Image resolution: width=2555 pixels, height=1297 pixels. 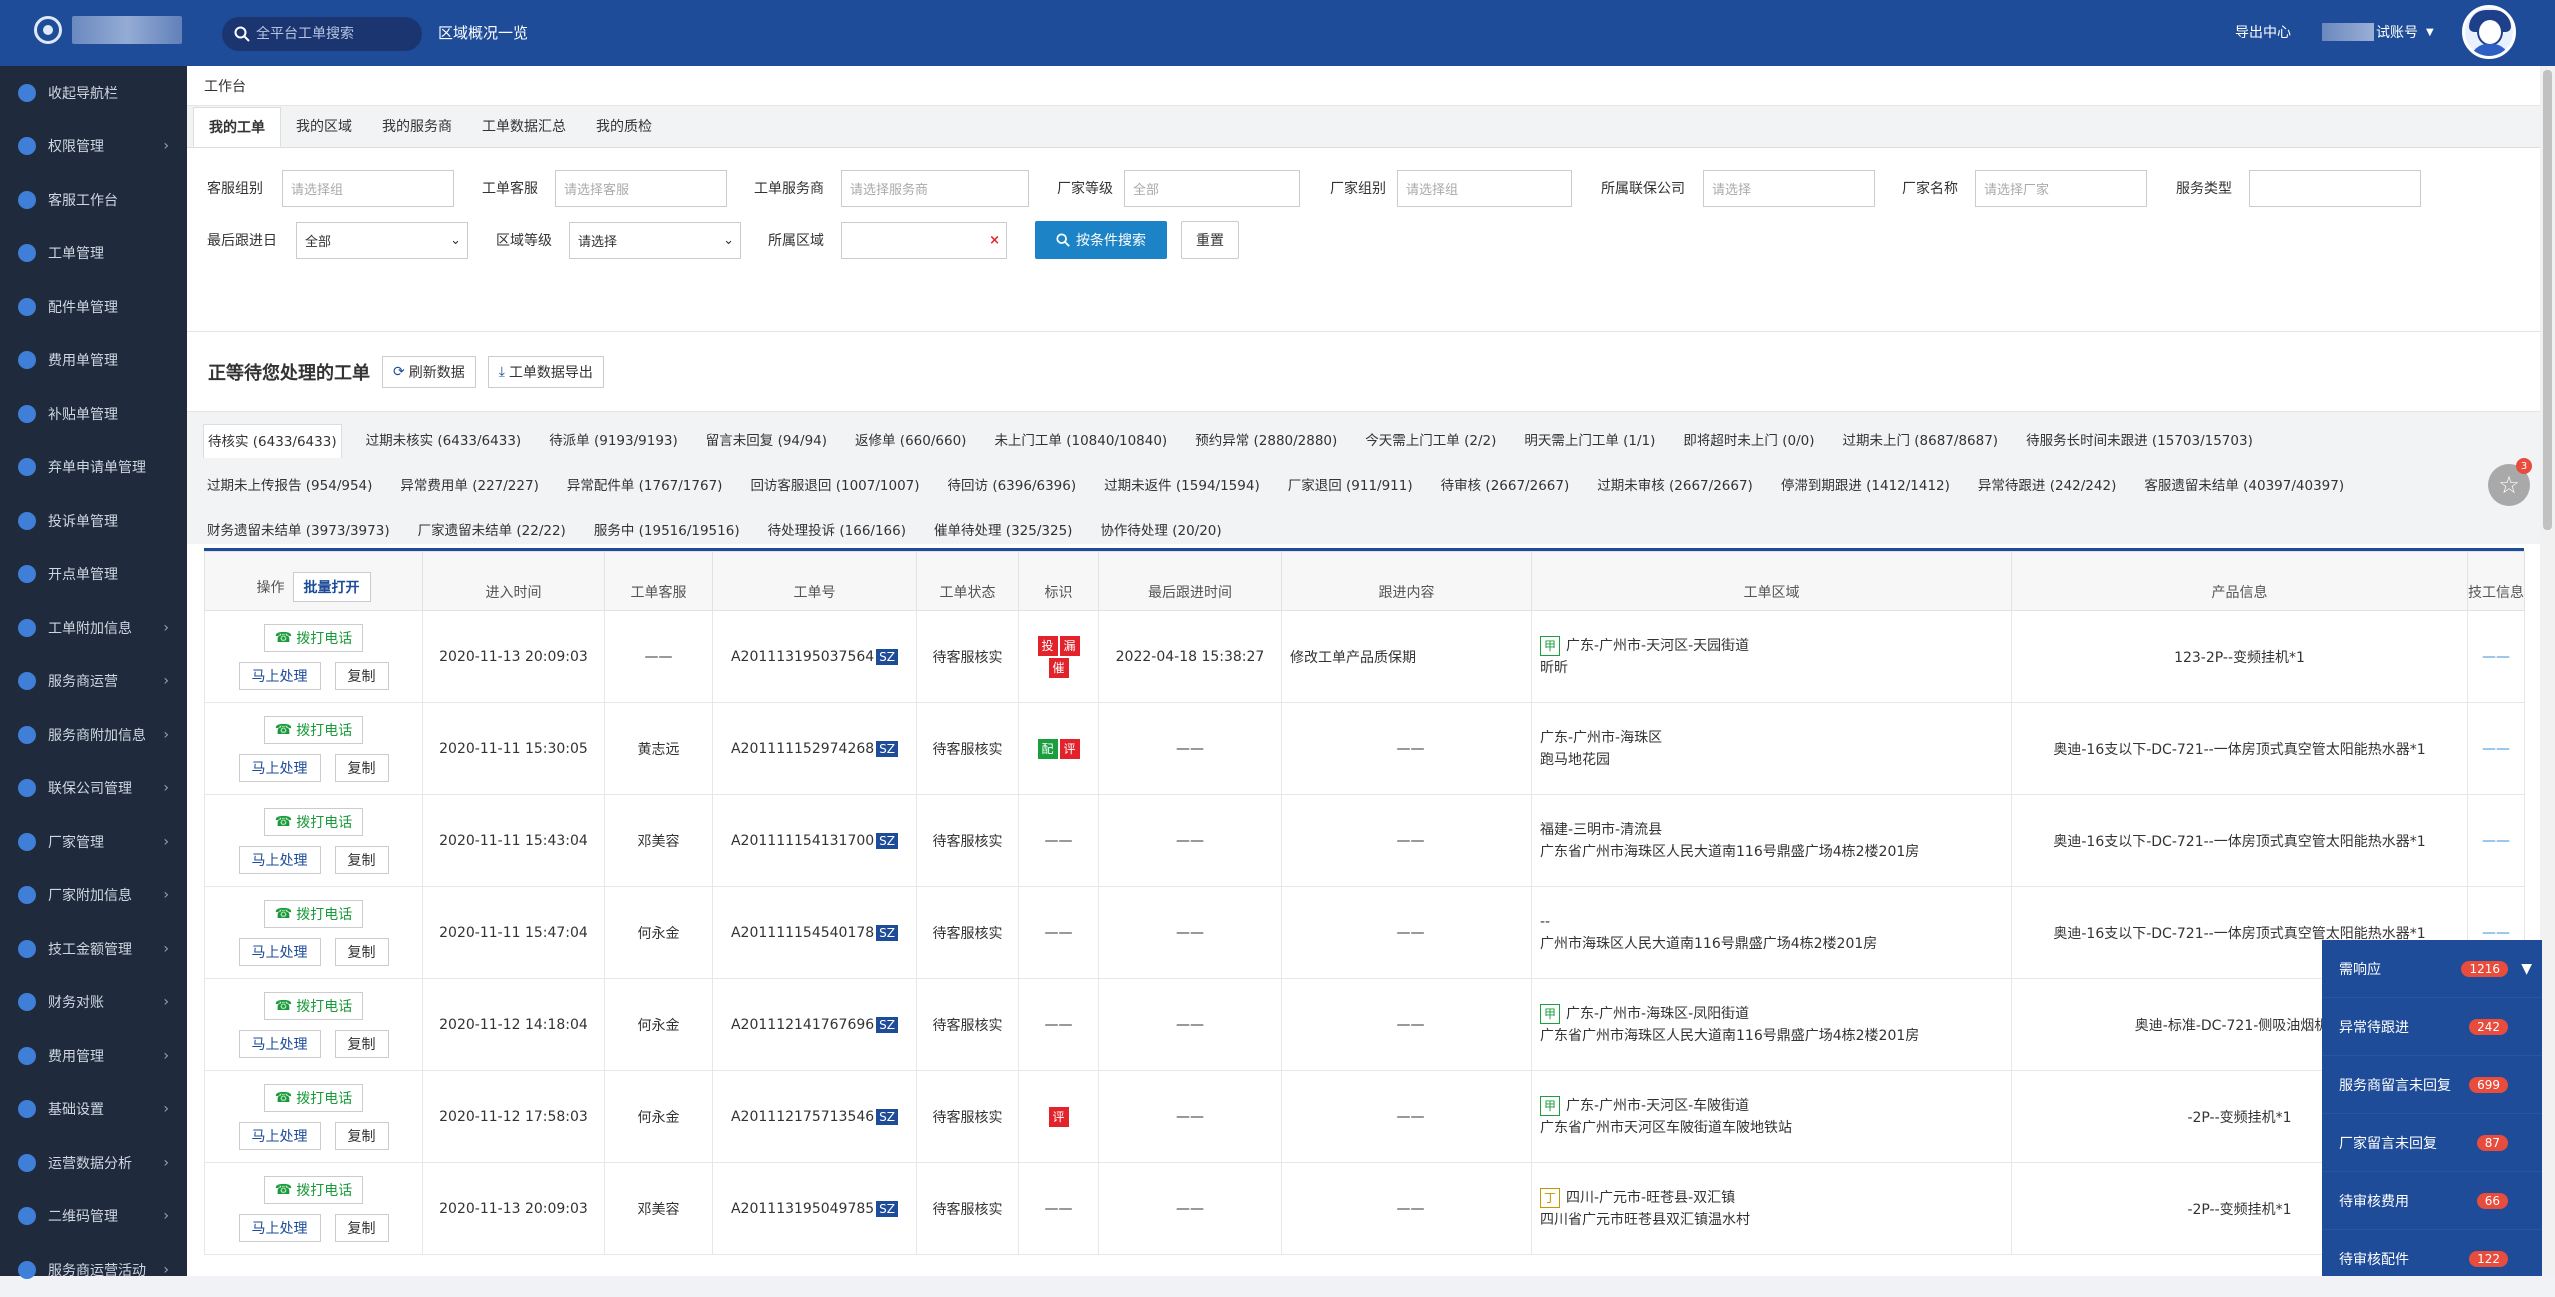 What do you see at coordinates (2432, 969) in the screenshot?
I see `quick-alert-item: 需响应 1216 ▼` at bounding box center [2432, 969].